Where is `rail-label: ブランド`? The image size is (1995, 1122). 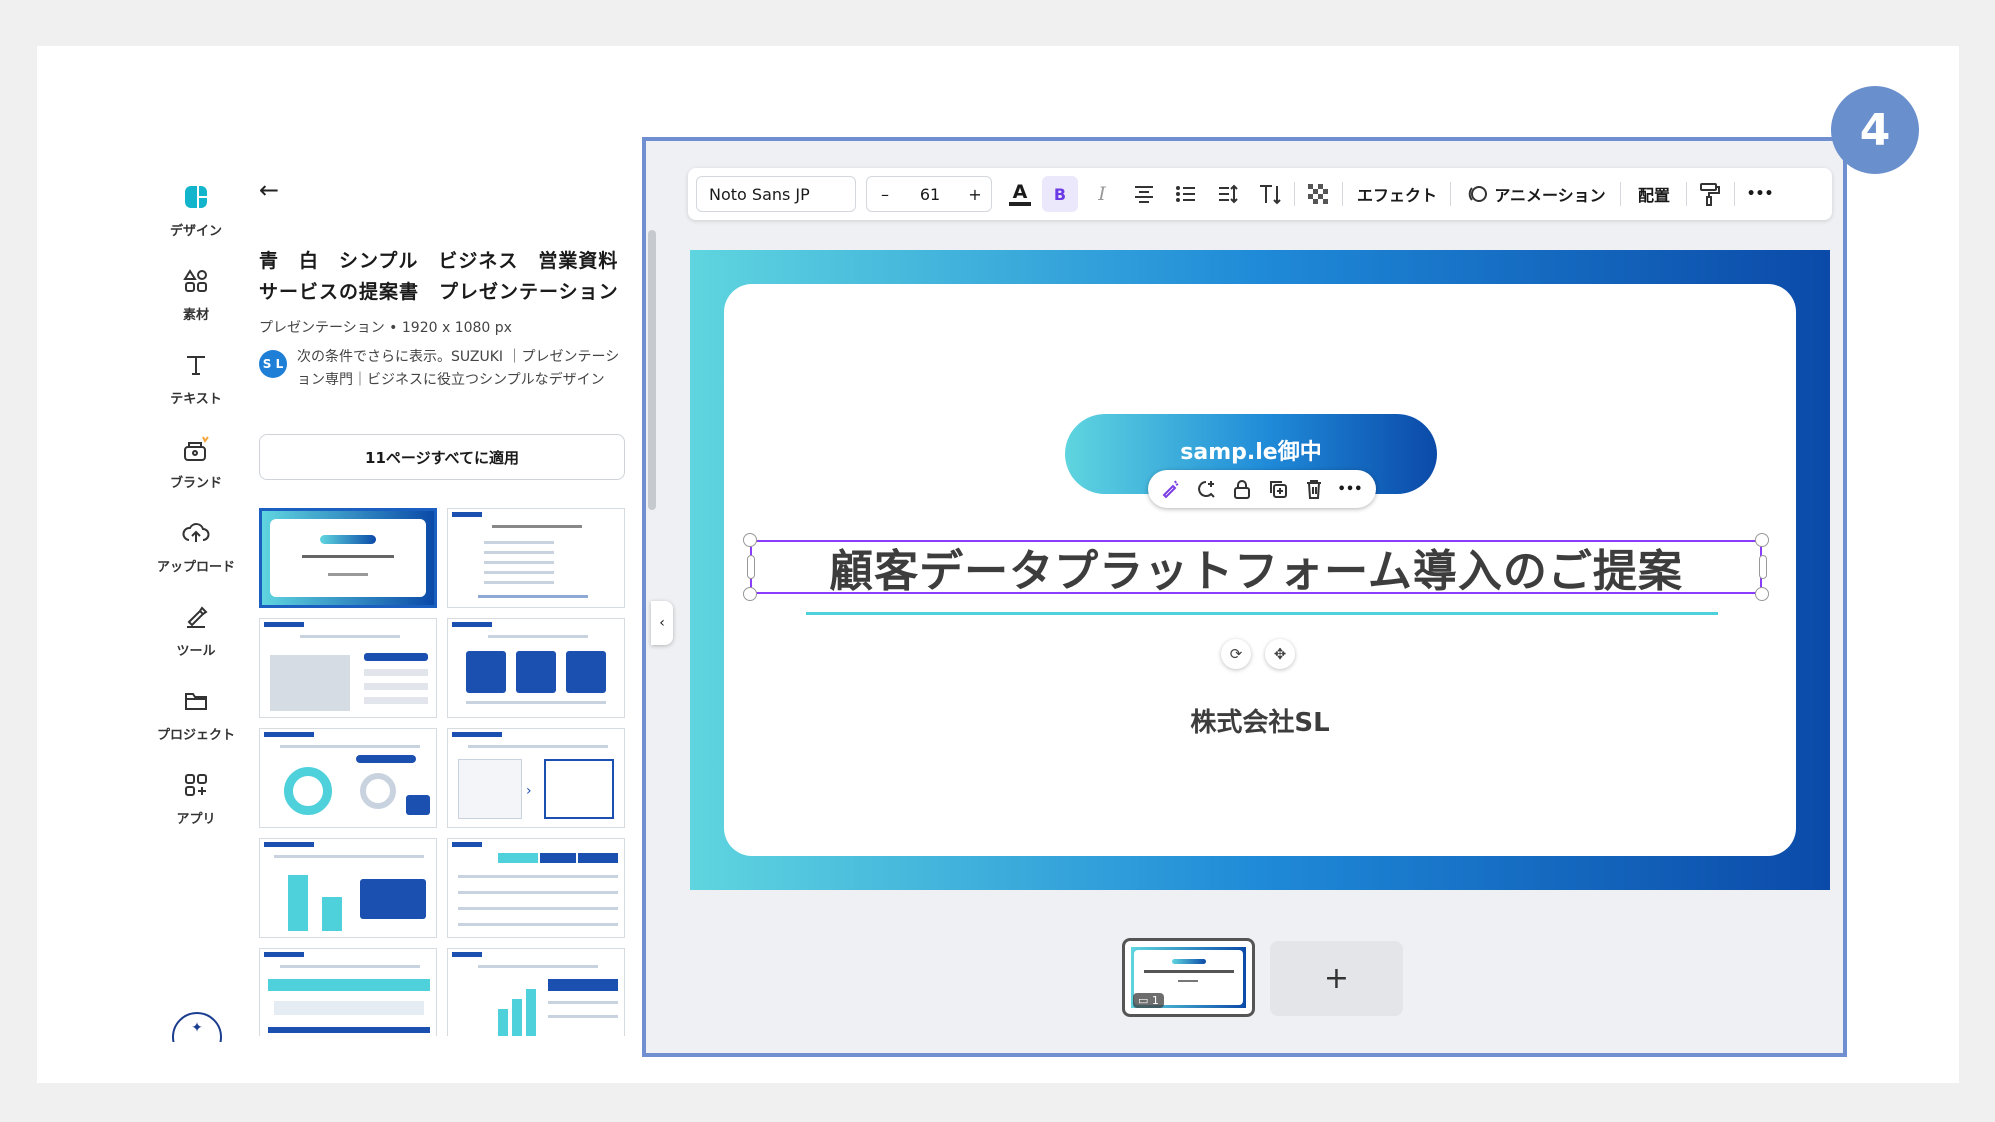
rail-label: ブランド is located at coordinates (195, 483).